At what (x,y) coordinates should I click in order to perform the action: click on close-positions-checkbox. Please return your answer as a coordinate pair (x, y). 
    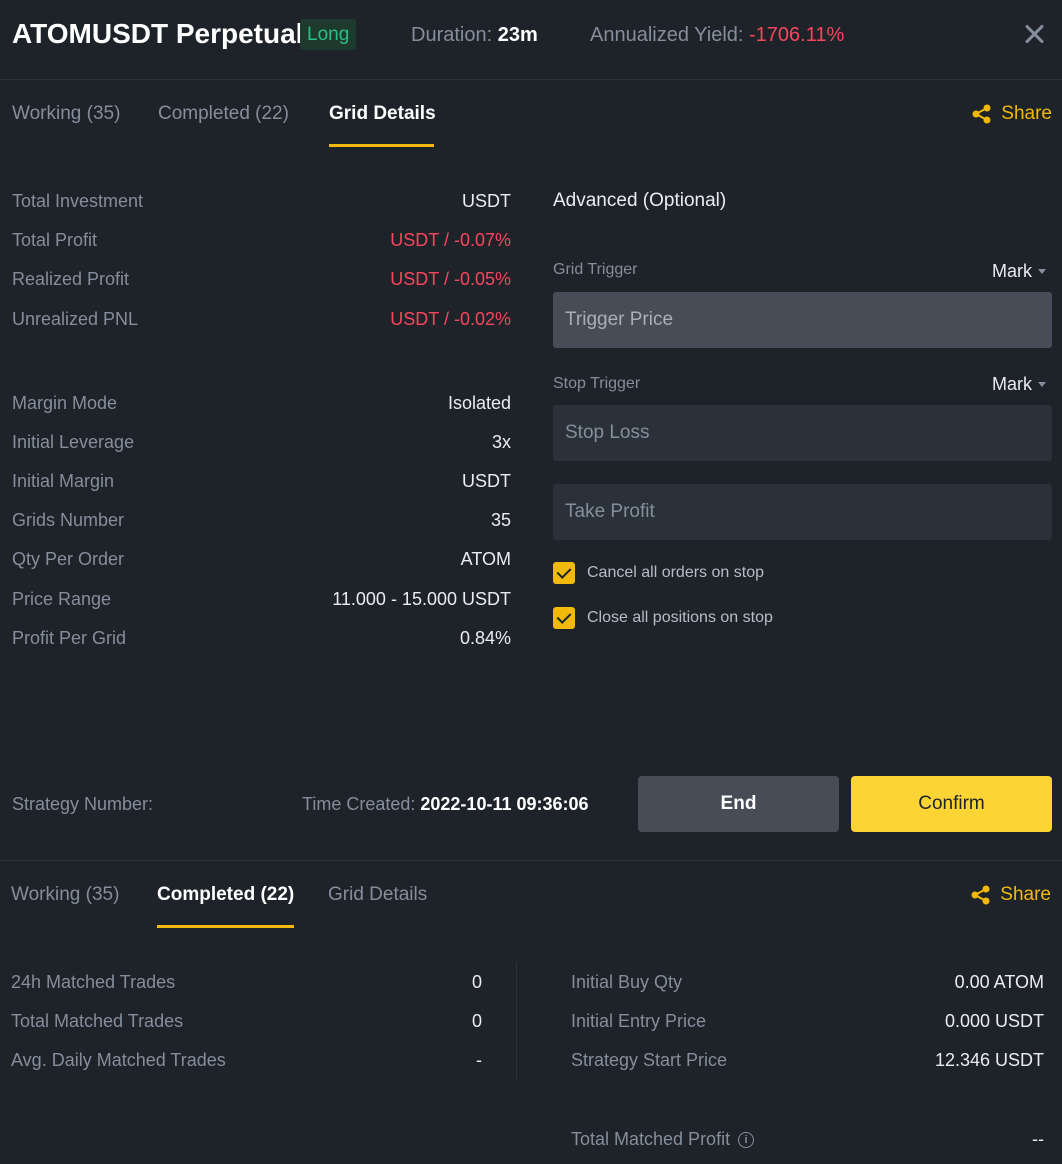
    Looking at the image, I should click on (564, 618).